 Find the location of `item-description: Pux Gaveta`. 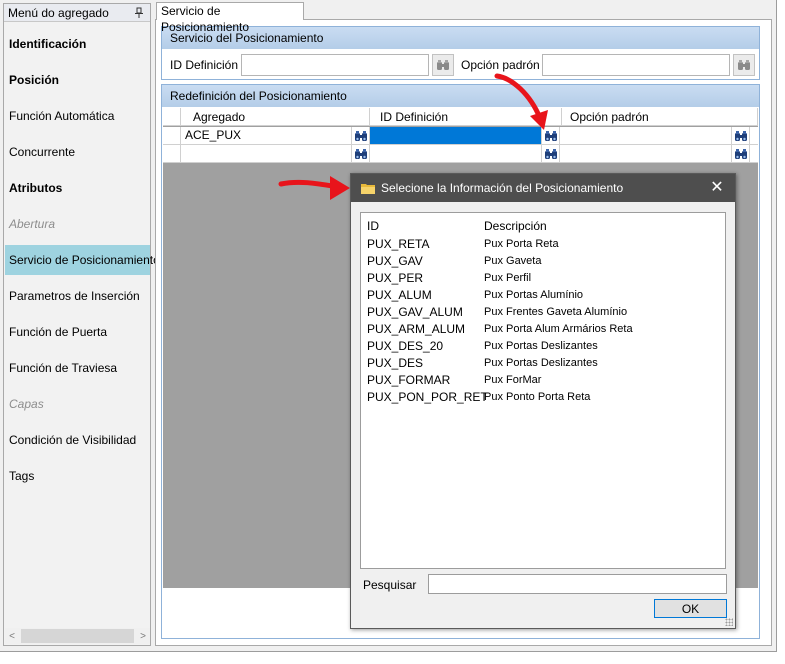

item-description: Pux Gaveta is located at coordinates (513, 261).